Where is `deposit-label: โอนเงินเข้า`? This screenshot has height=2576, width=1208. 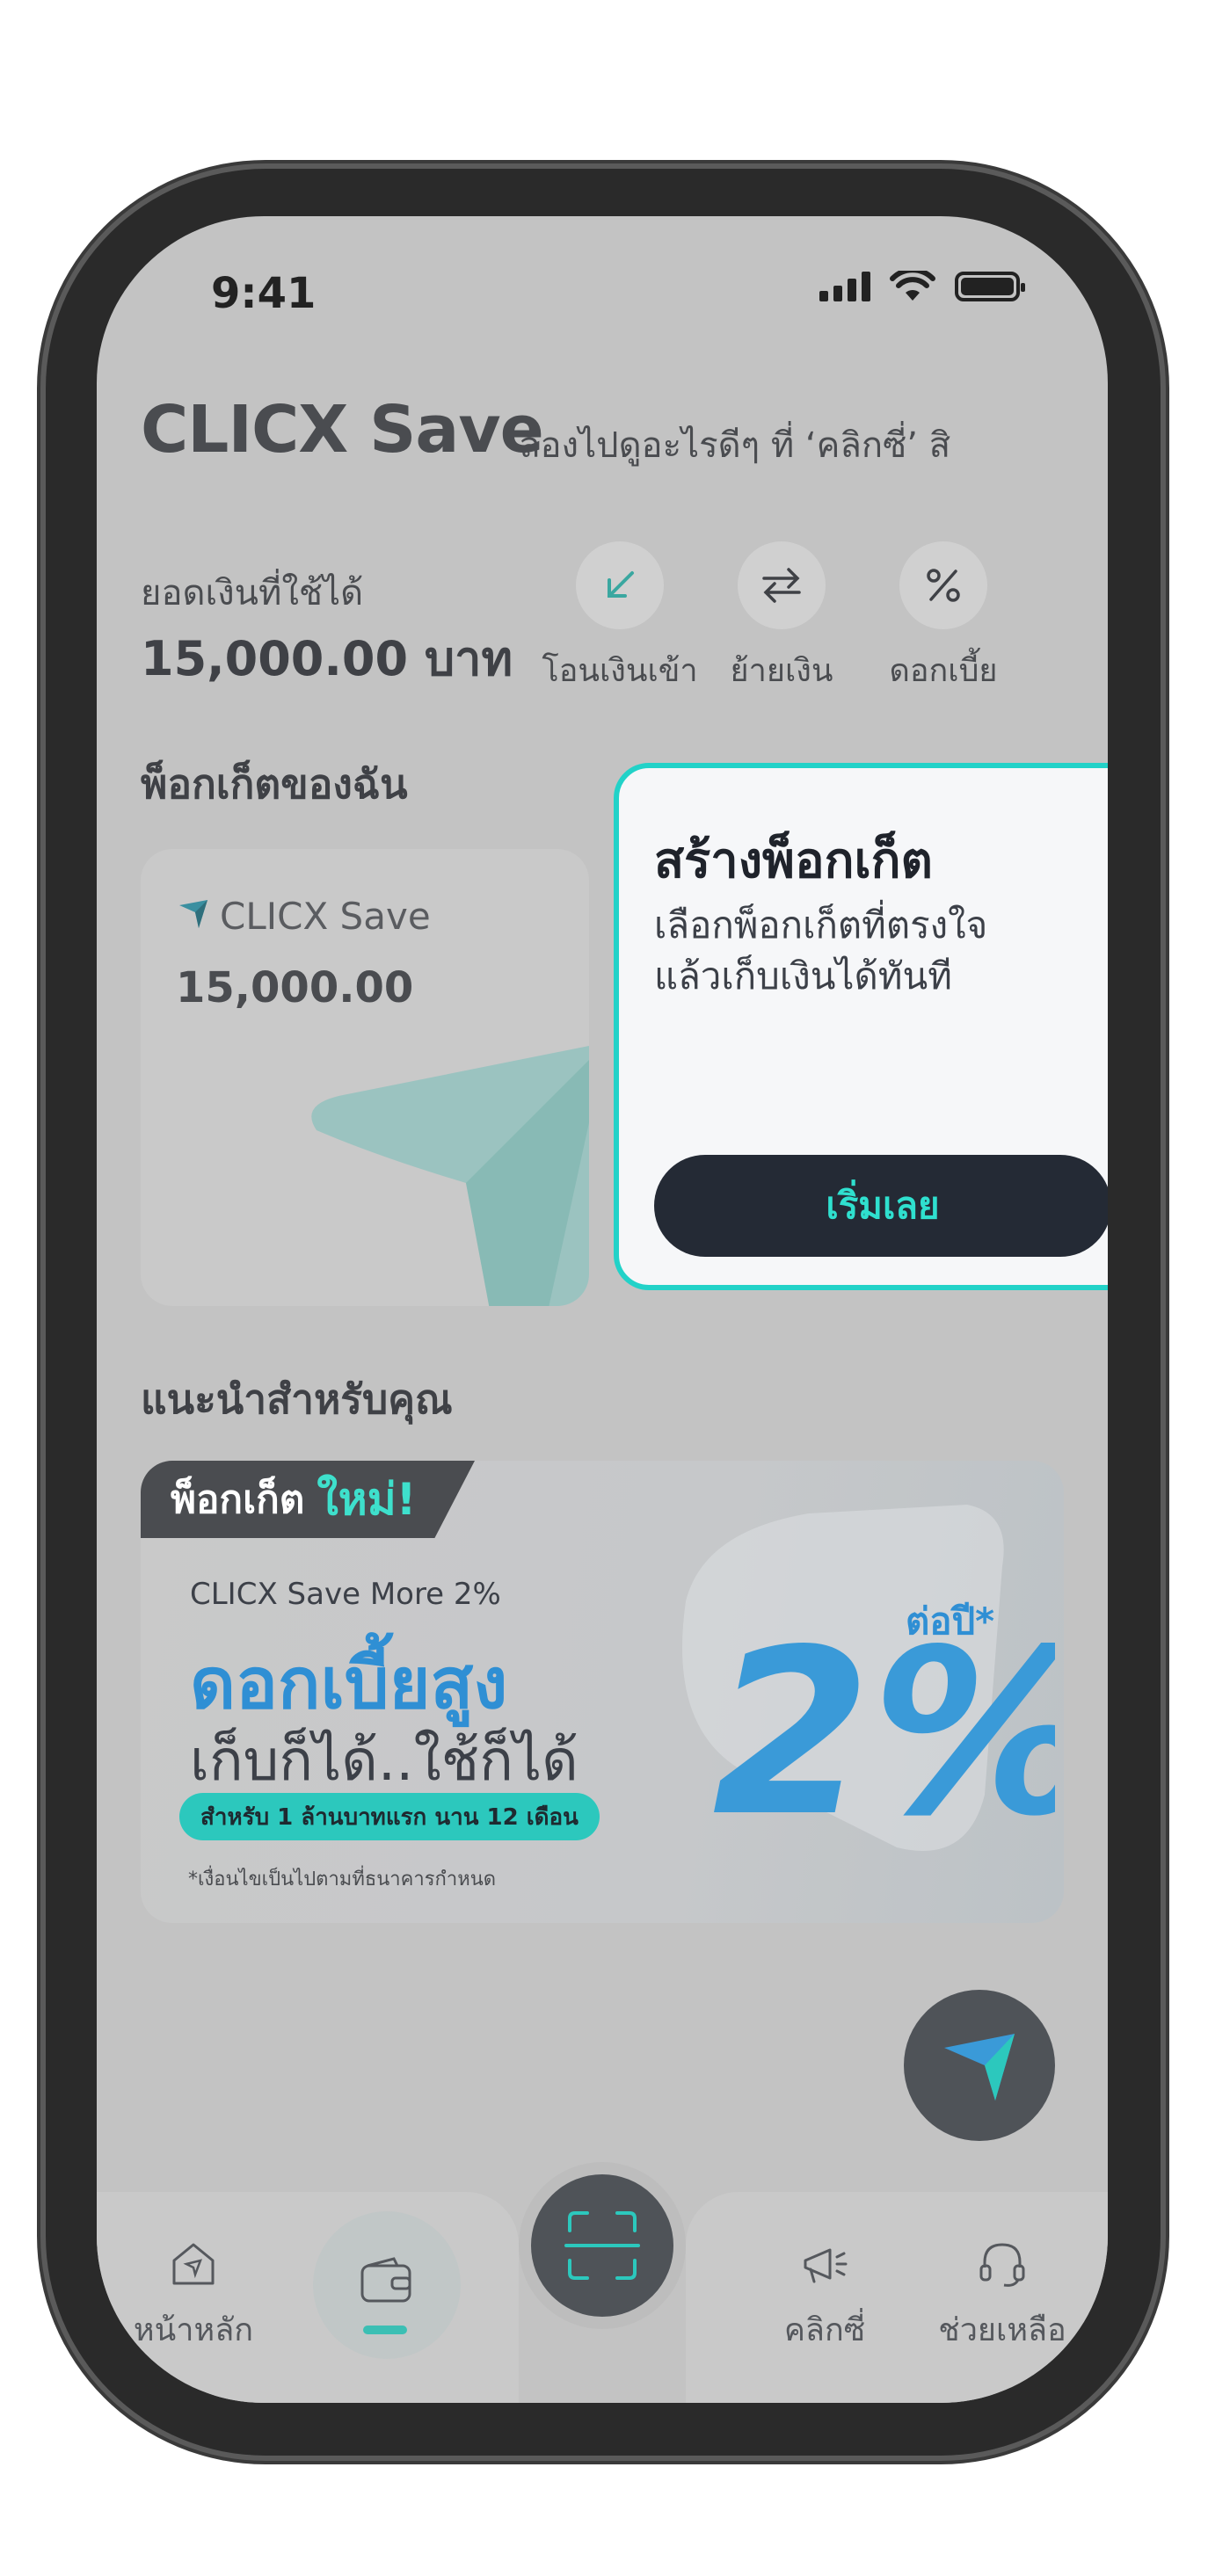 deposit-label: โอนเงินเข้า is located at coordinates (620, 671).